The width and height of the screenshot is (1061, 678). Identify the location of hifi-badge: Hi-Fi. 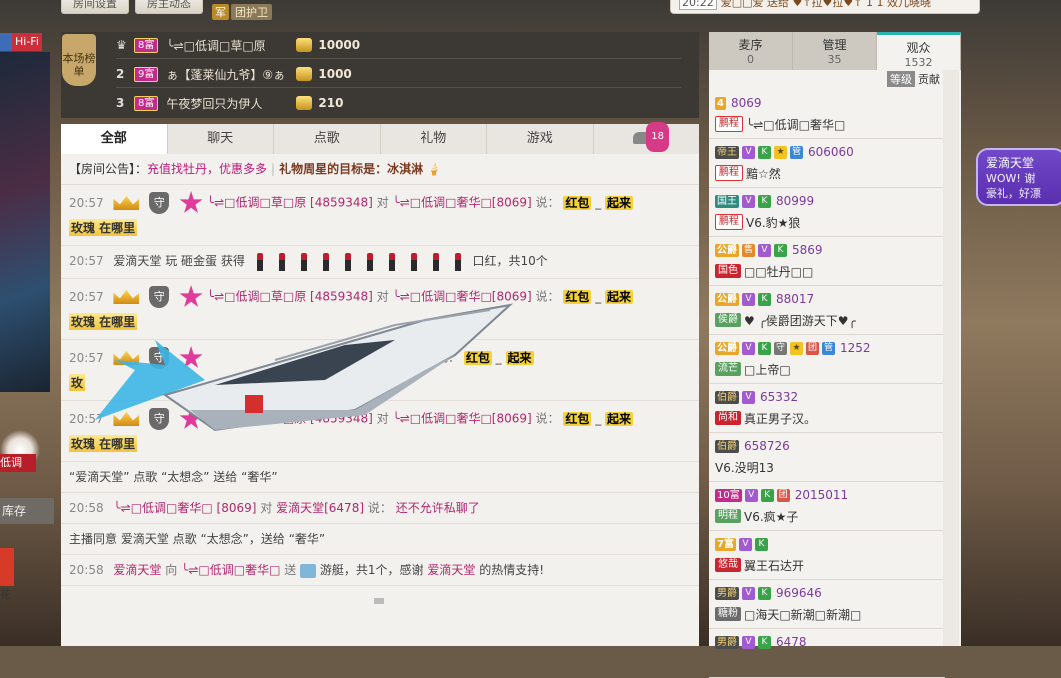
(25, 42).